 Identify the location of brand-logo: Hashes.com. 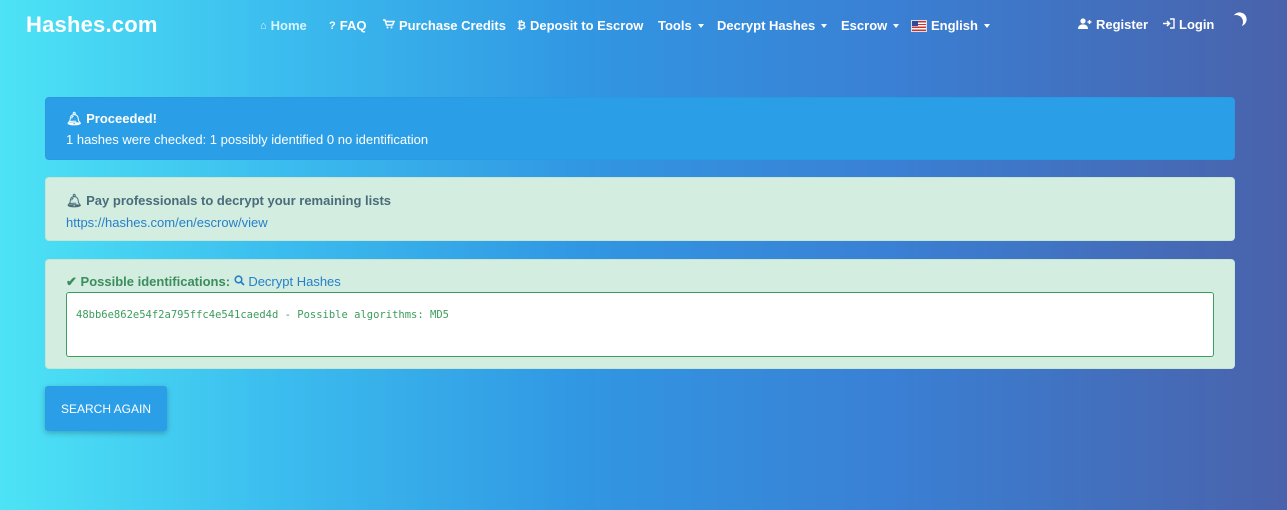
(92, 25).